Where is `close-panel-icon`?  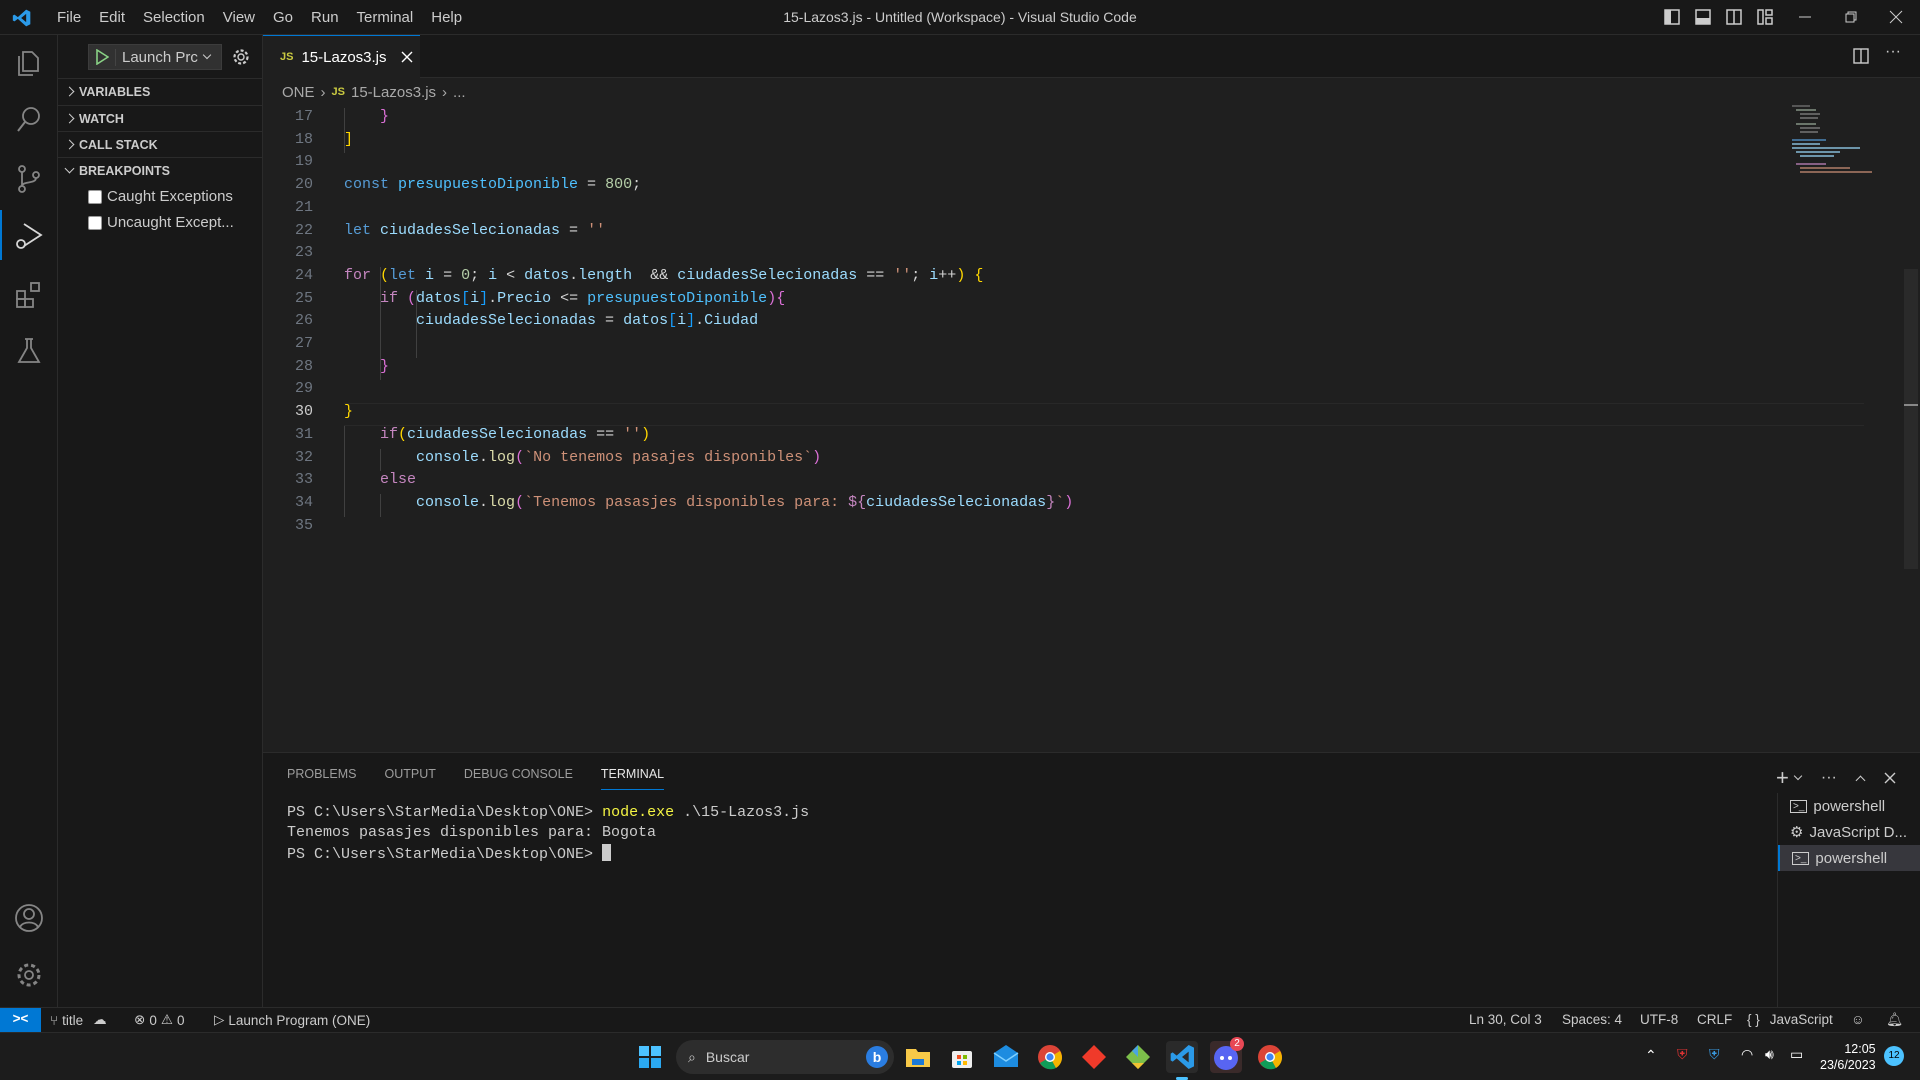
close-panel-icon is located at coordinates (1890, 778).